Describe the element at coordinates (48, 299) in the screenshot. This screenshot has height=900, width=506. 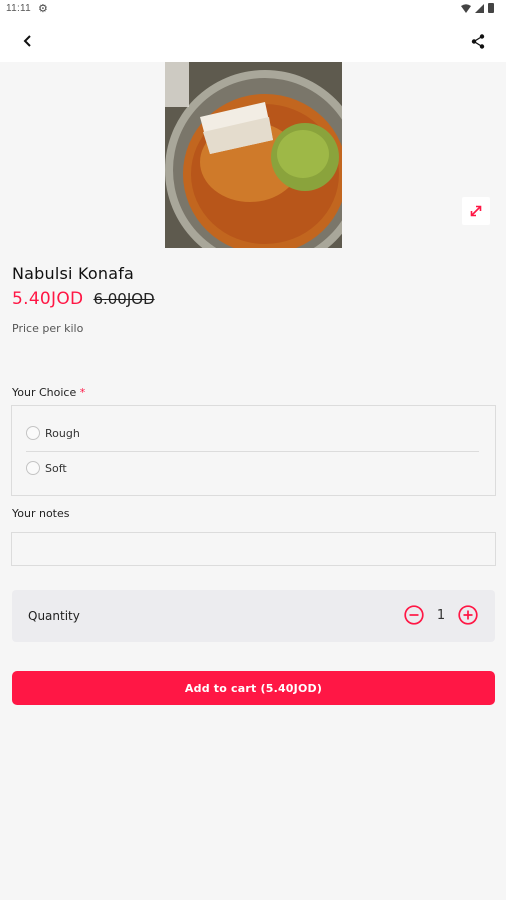
I see `current-price: 5.40JOD` at that location.